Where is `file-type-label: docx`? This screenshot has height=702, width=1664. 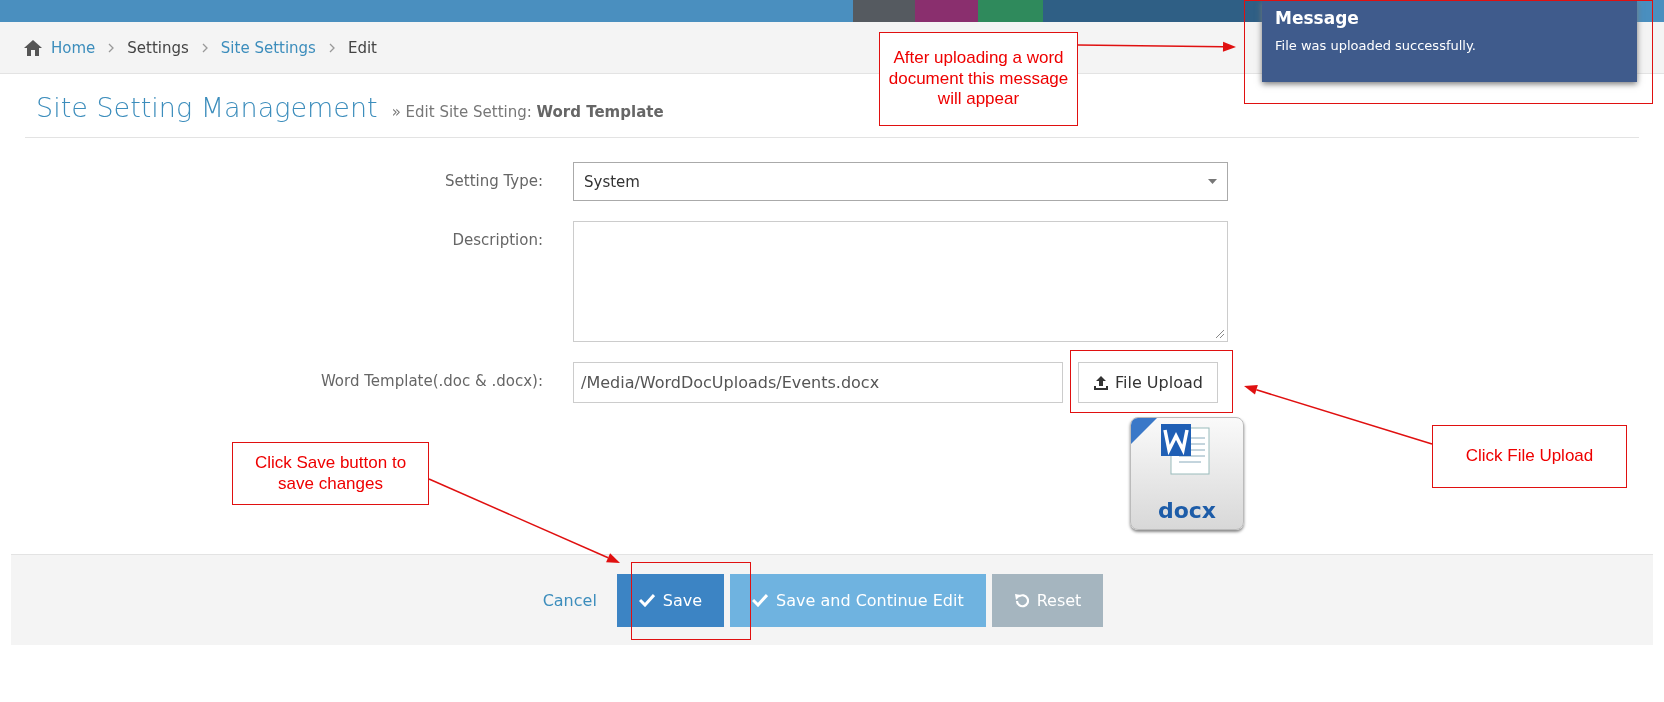 file-type-label: docx is located at coordinates (1187, 510).